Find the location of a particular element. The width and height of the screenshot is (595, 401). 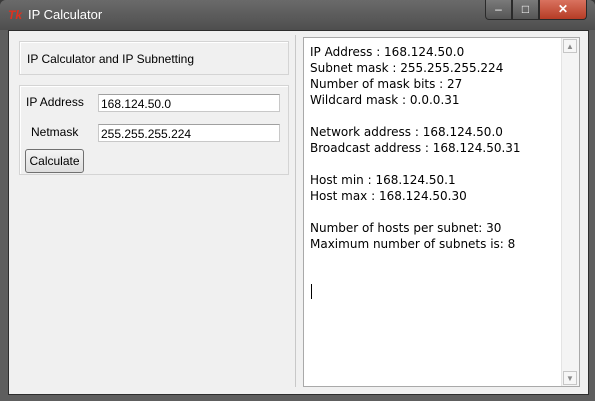

panel-divider is located at coordinates (295, 211).